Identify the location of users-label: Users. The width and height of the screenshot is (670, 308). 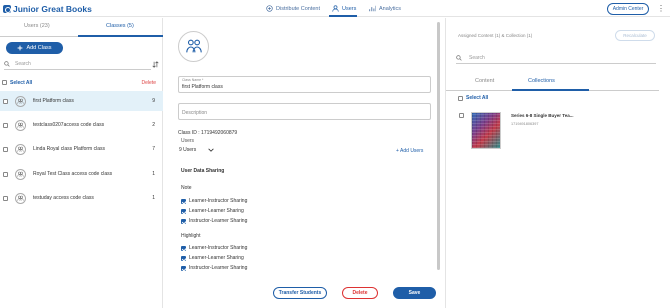
(188, 141).